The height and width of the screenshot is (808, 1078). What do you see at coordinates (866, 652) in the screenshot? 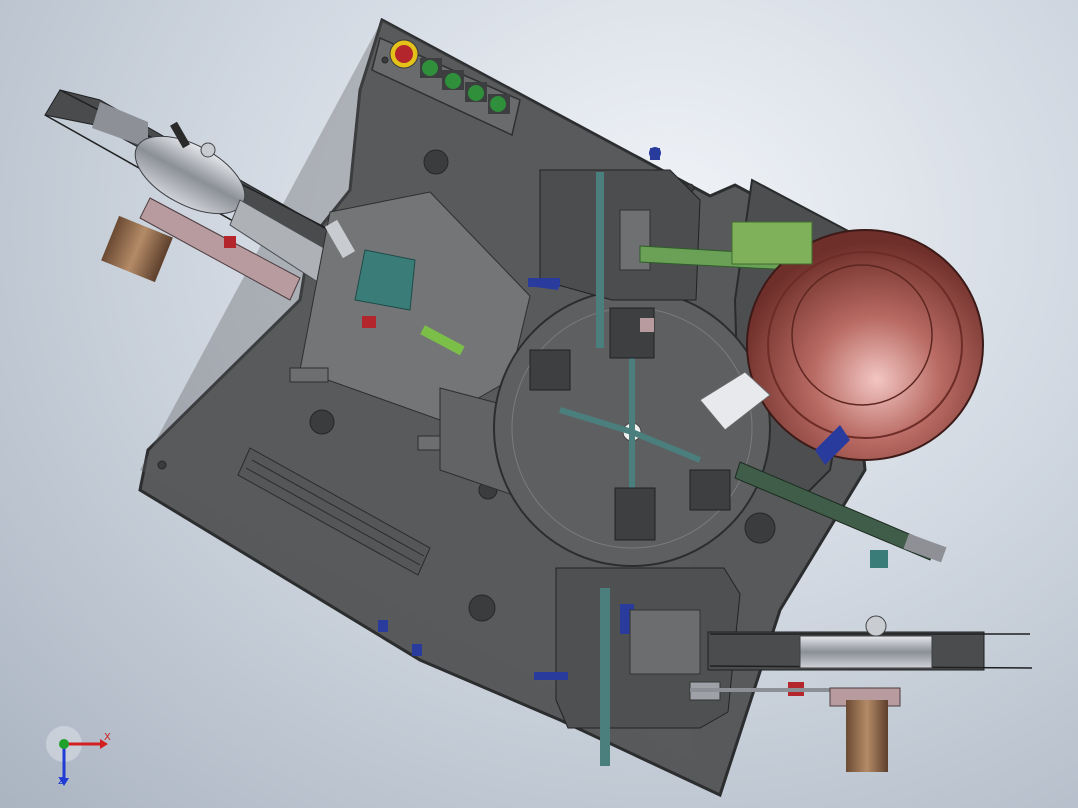
I see `reel-icon` at bounding box center [866, 652].